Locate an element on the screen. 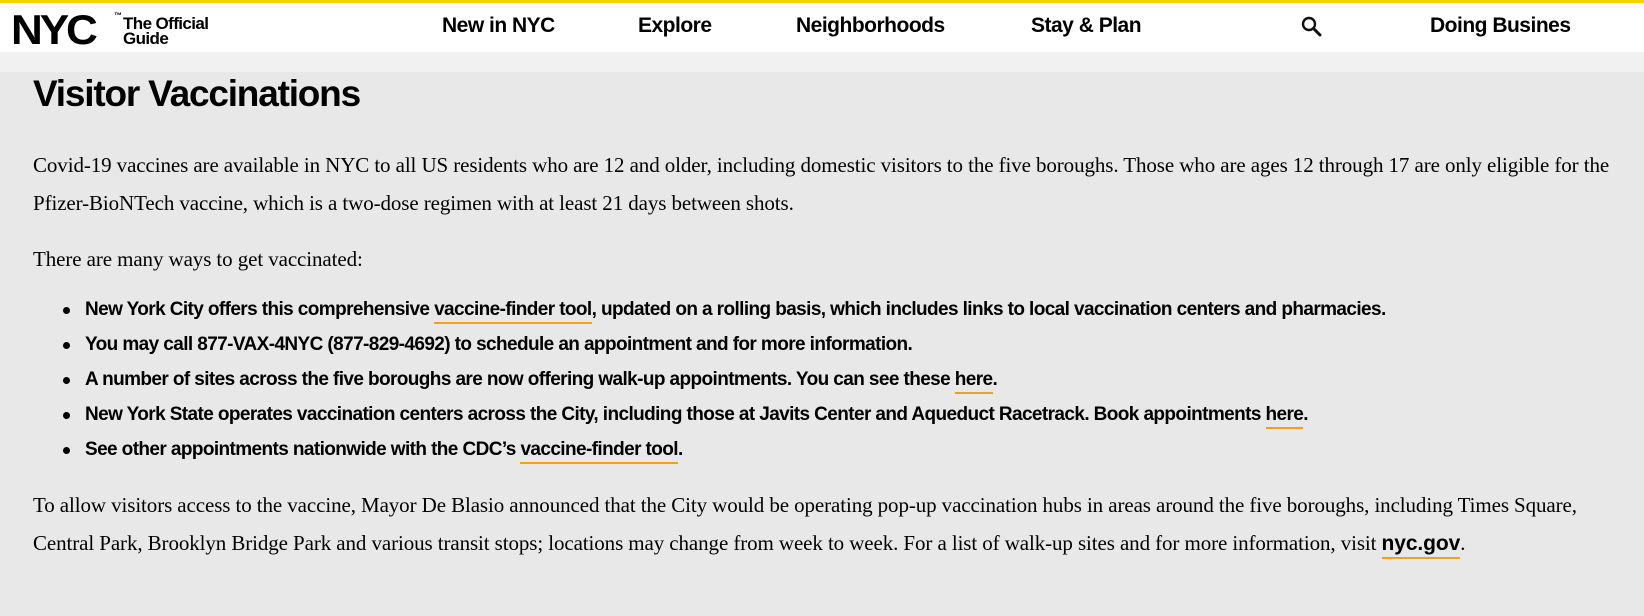 Image resolution: width=1644 pixels, height=616 pixels. ways-heading: There are many ways to get vaccinated: is located at coordinates (198, 259).